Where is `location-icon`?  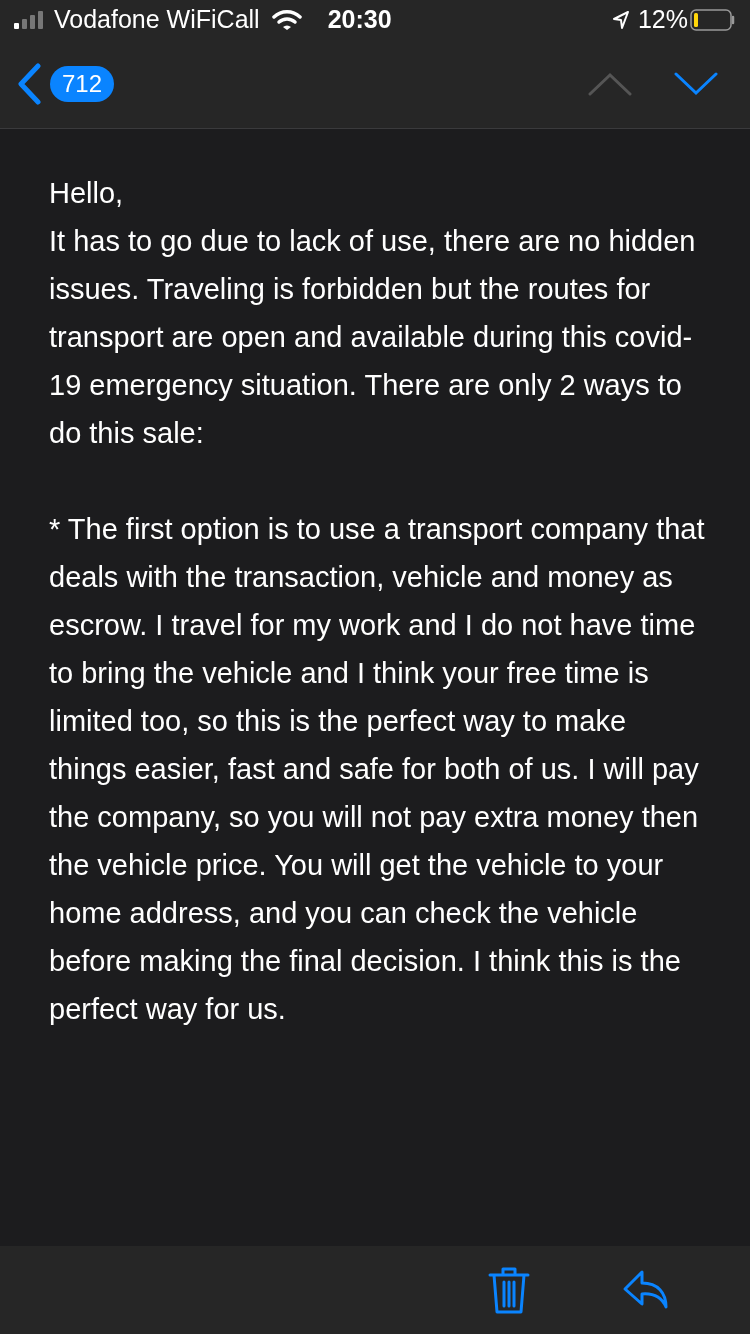 location-icon is located at coordinates (620, 20).